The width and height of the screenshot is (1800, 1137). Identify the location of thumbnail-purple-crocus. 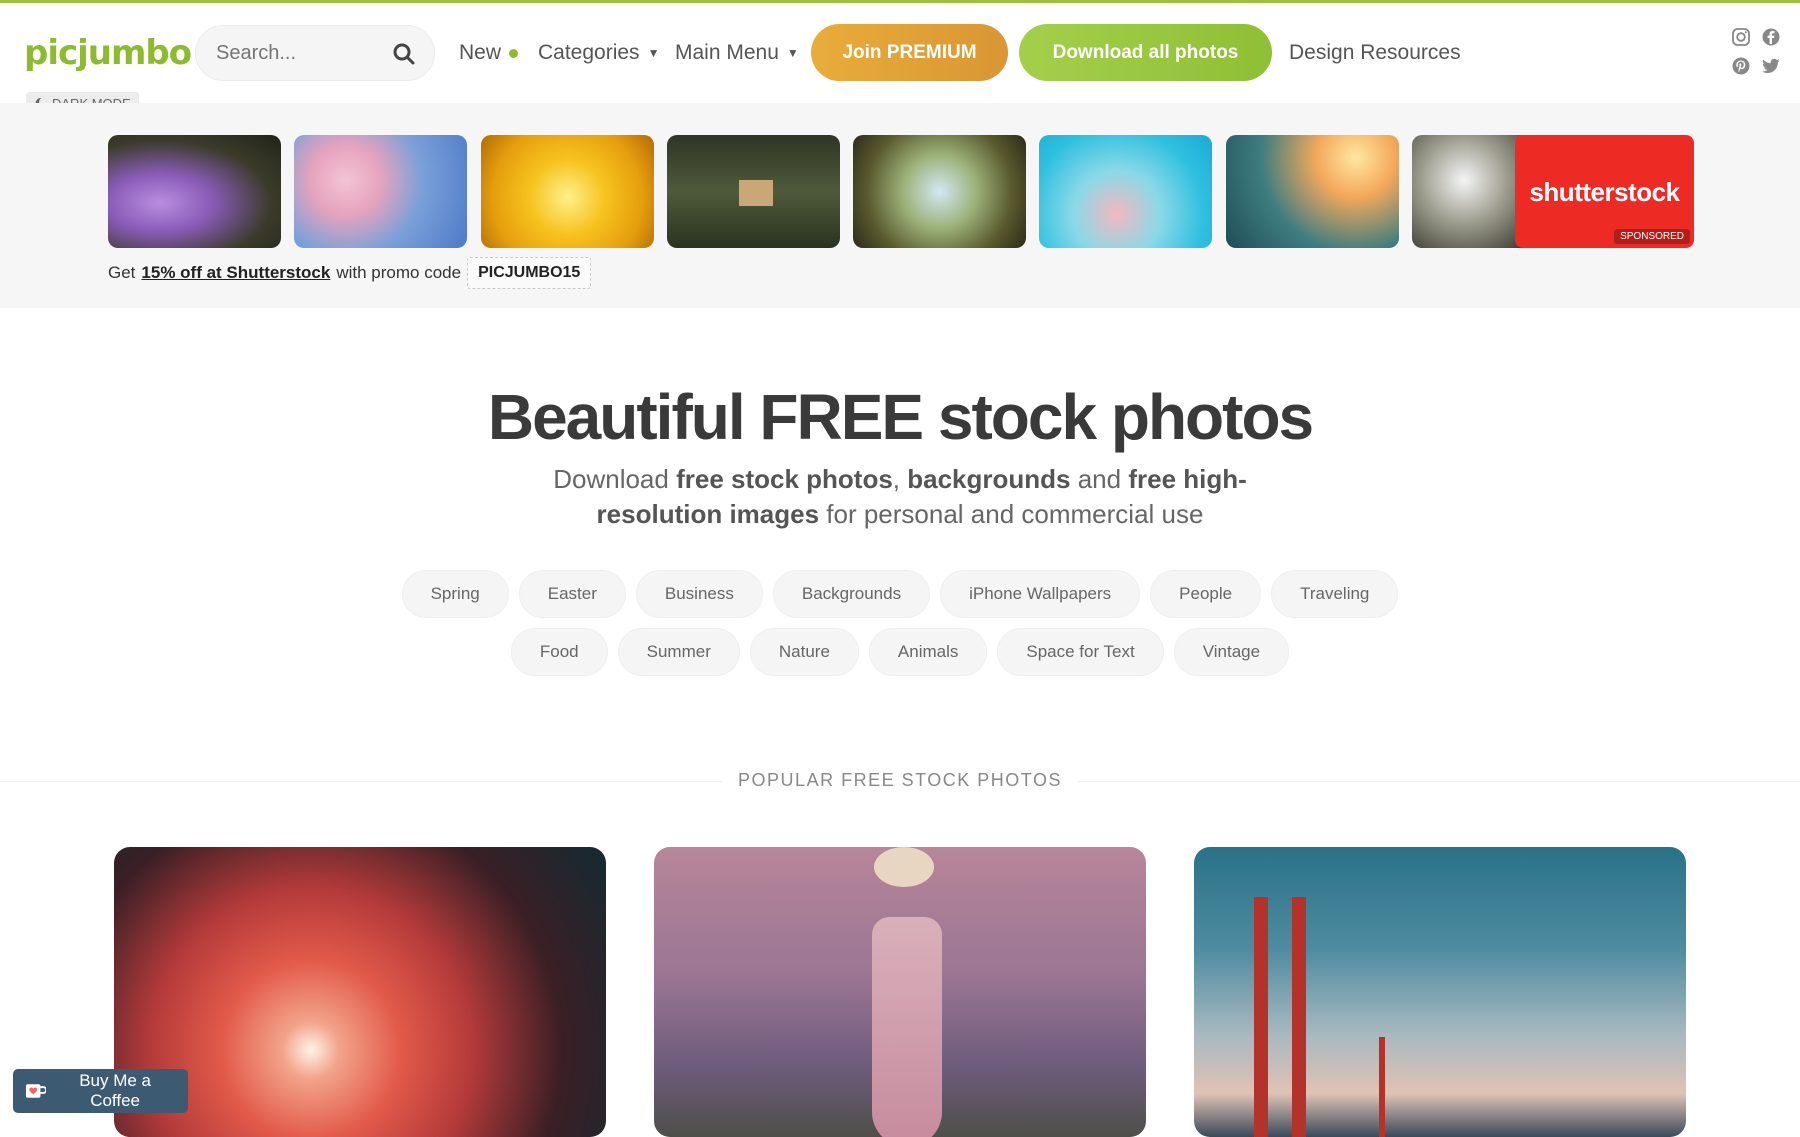
(194, 191).